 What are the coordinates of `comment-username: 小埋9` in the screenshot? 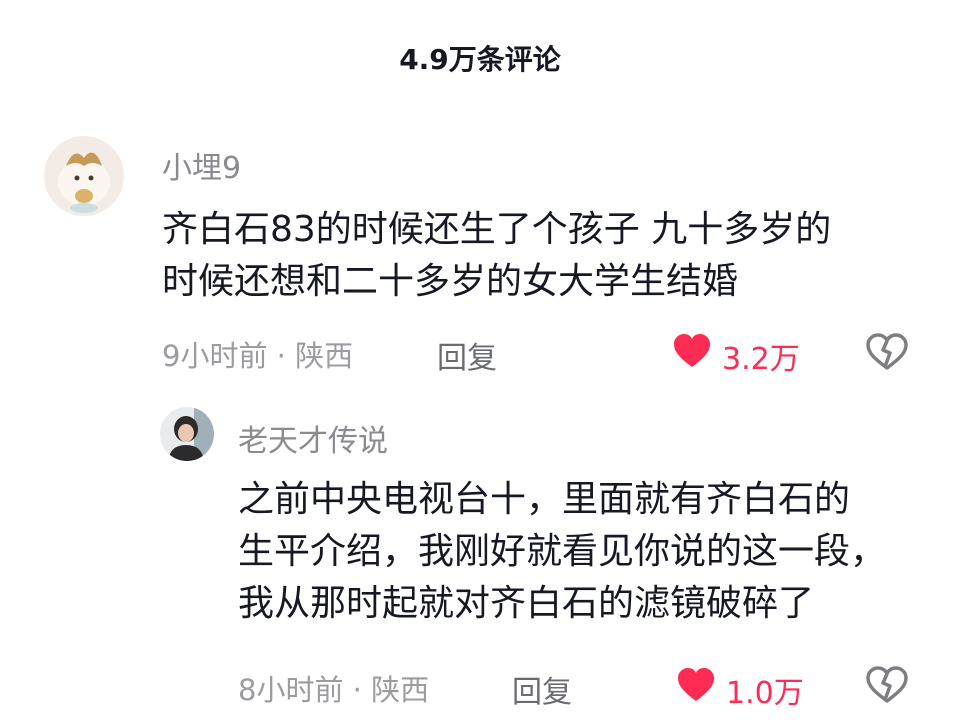 It's located at (201, 165).